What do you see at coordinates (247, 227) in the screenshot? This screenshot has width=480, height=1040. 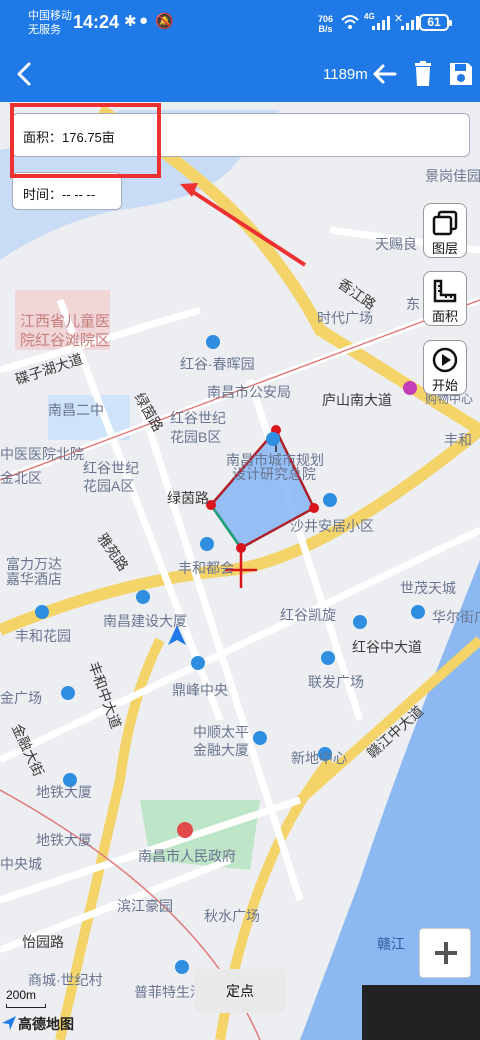 I see `annotation-arrow` at bounding box center [247, 227].